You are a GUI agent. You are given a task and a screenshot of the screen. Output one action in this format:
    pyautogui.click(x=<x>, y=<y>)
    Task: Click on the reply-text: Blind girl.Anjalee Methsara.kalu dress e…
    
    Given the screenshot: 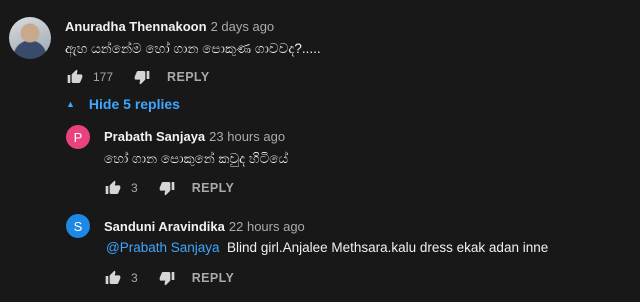 What is the action you would take?
    pyautogui.click(x=388, y=247)
    